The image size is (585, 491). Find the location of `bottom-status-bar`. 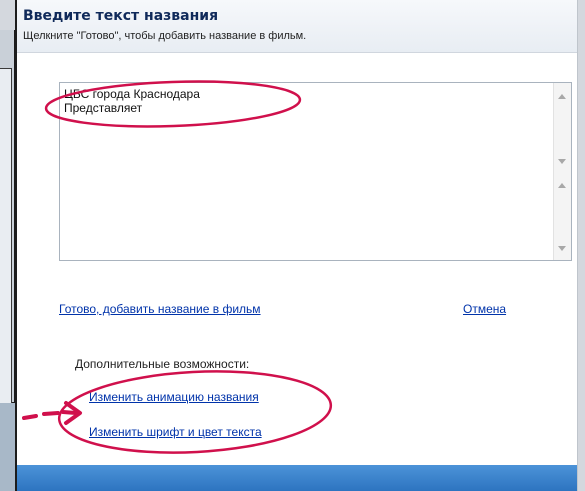

bottom-status-bar is located at coordinates (297, 478).